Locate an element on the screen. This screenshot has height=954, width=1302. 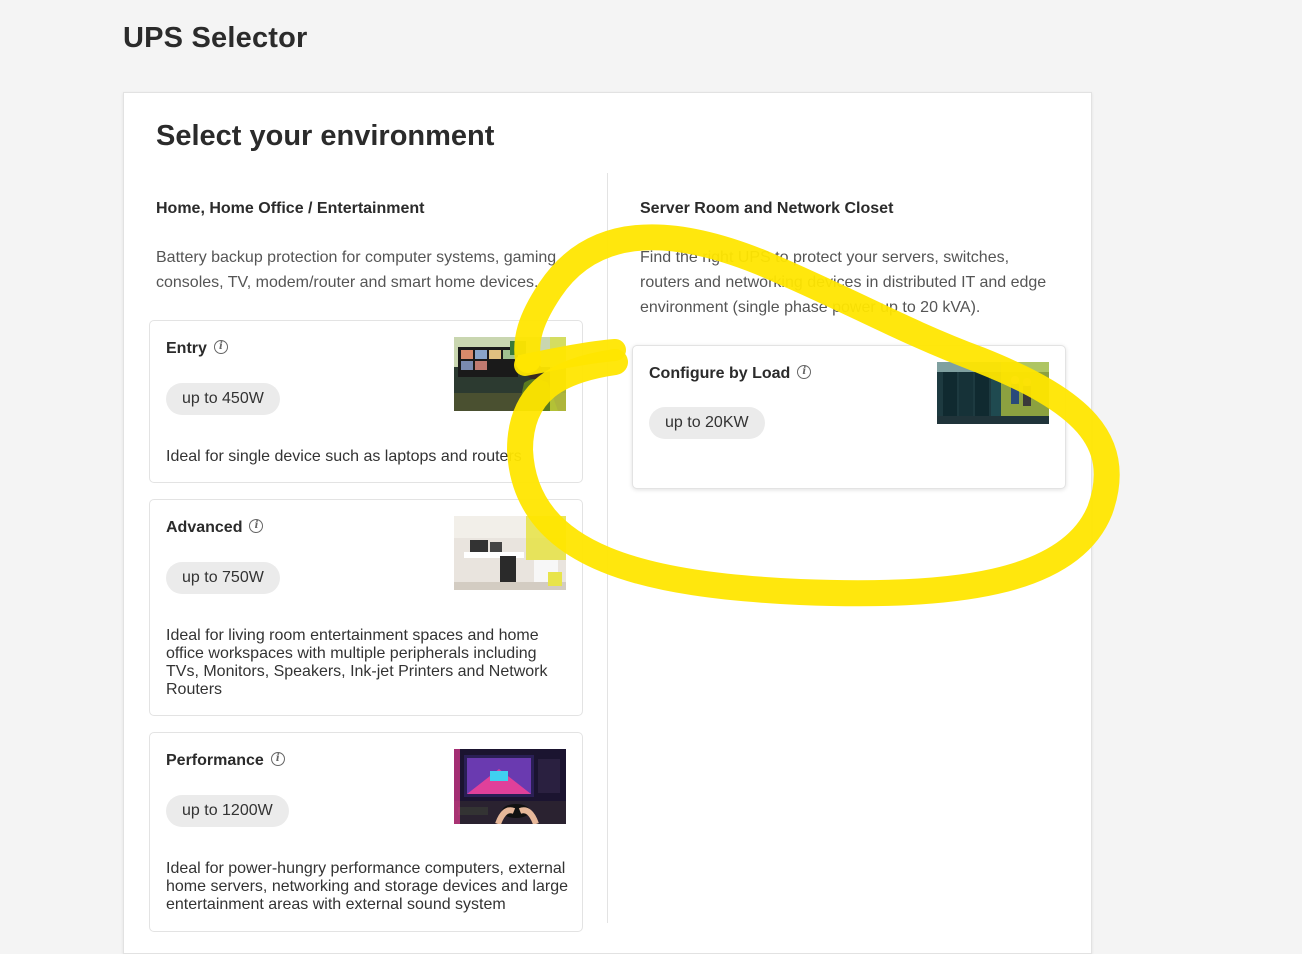
home-office-photo is located at coordinates (510, 553).